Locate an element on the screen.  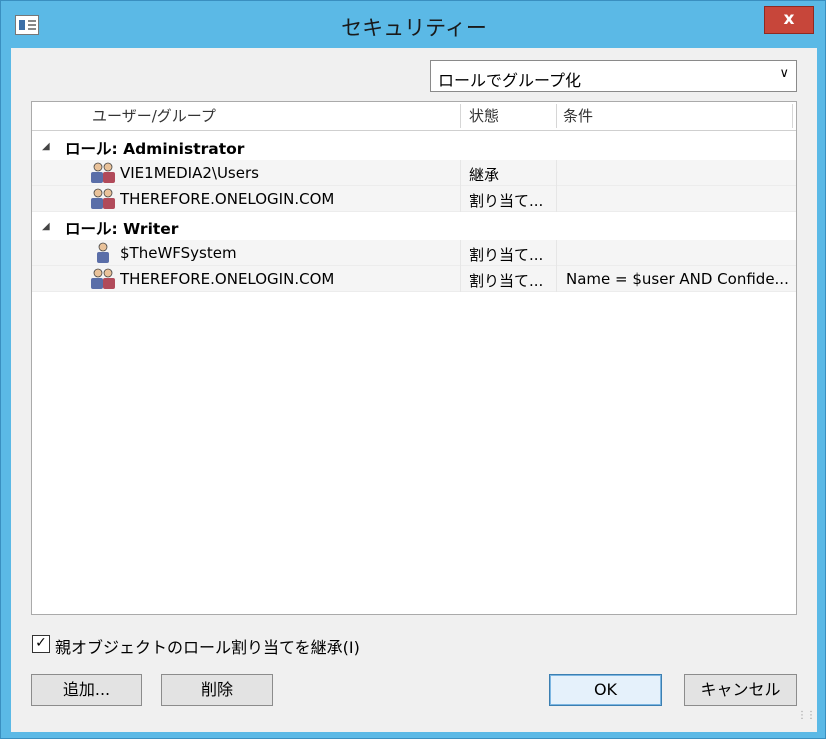
group-label: ロール: Administrator is located at coordinates (155, 149).